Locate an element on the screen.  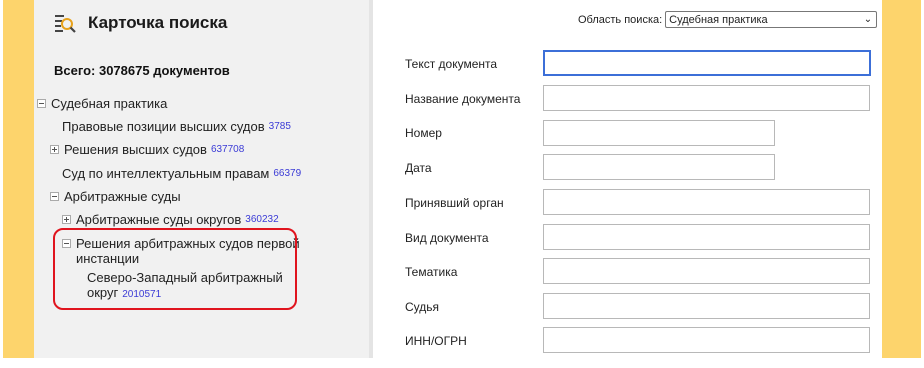
tree-item-legal-positions: Правовые позиции высших судов 3785 is located at coordinates (176, 126).